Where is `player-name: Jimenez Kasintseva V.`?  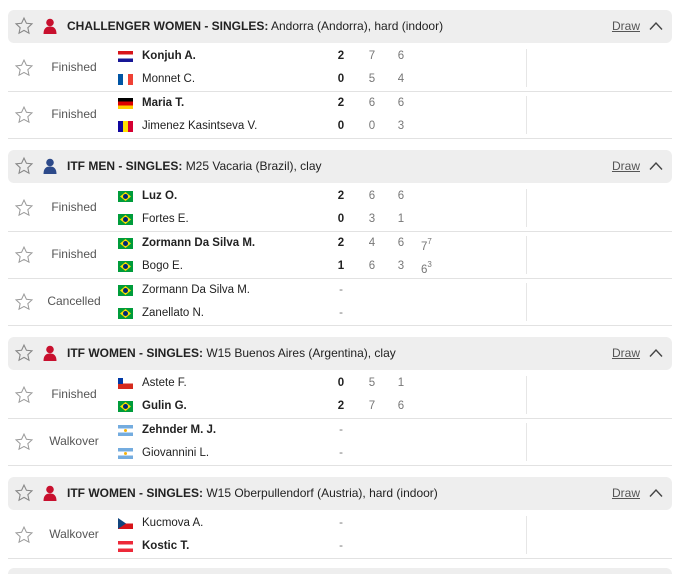 player-name: Jimenez Kasintseva V. is located at coordinates (199, 126).